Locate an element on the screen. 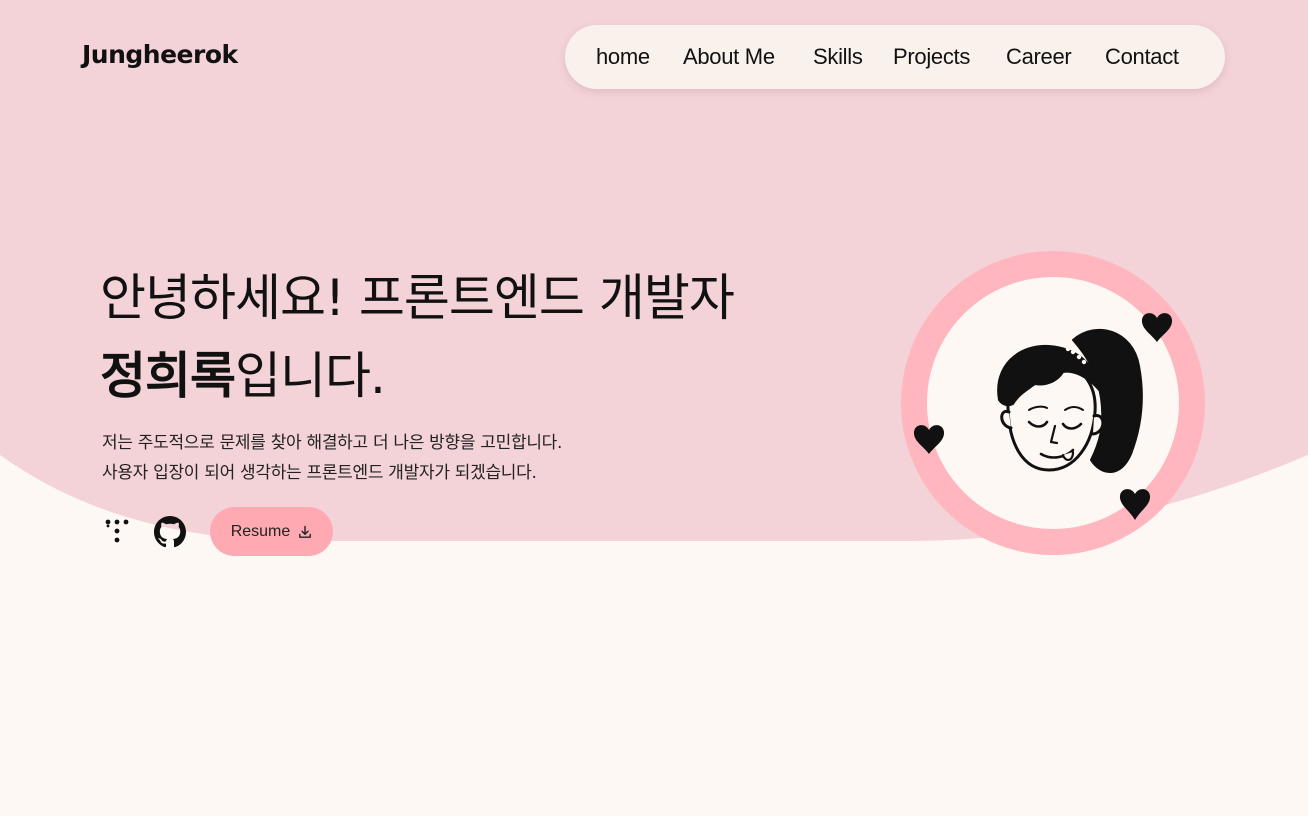  nav-item-about-me: About Me is located at coordinates (729, 57).